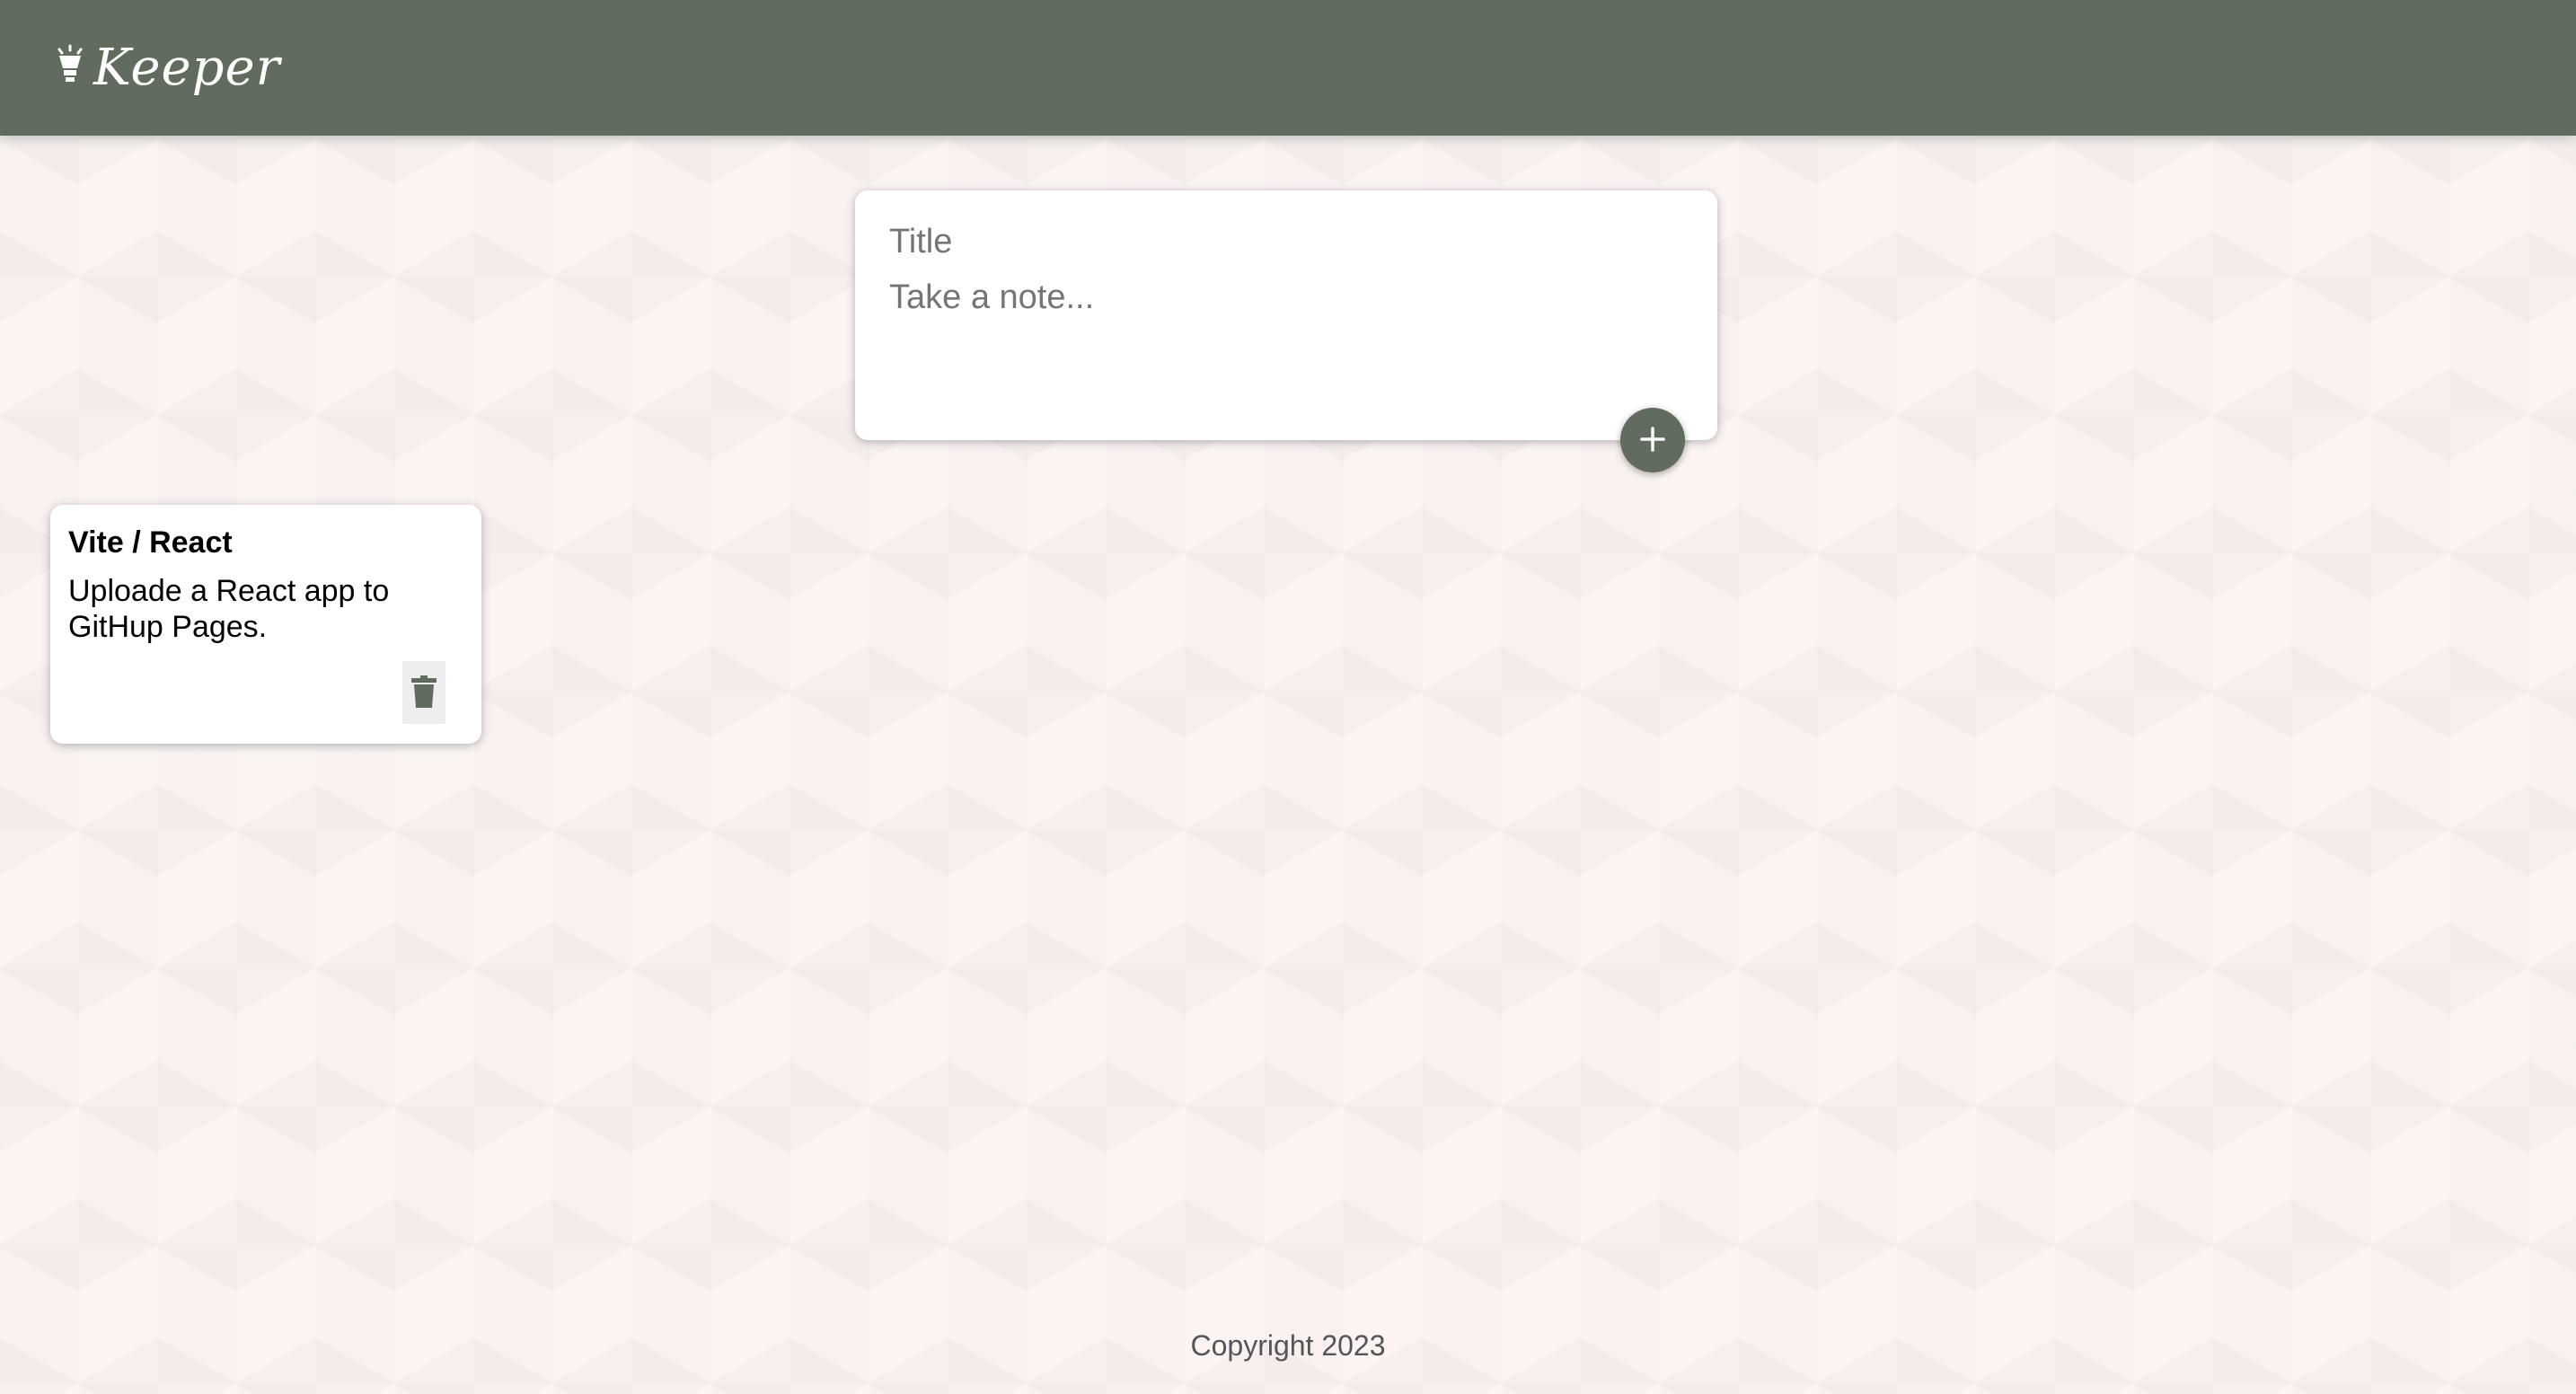 The height and width of the screenshot is (1394, 2576). I want to click on note-content-input, so click(1275, 332).